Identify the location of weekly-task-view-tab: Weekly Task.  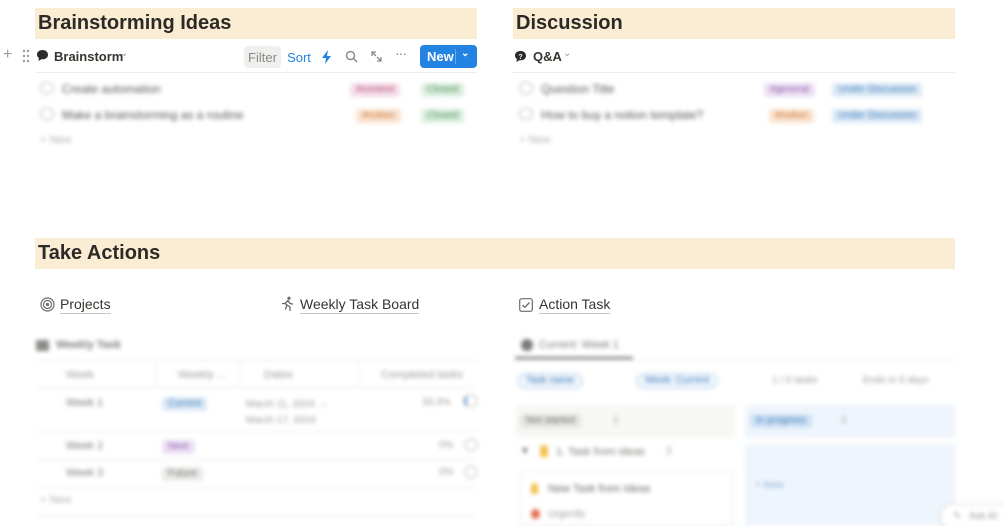
(106, 346).